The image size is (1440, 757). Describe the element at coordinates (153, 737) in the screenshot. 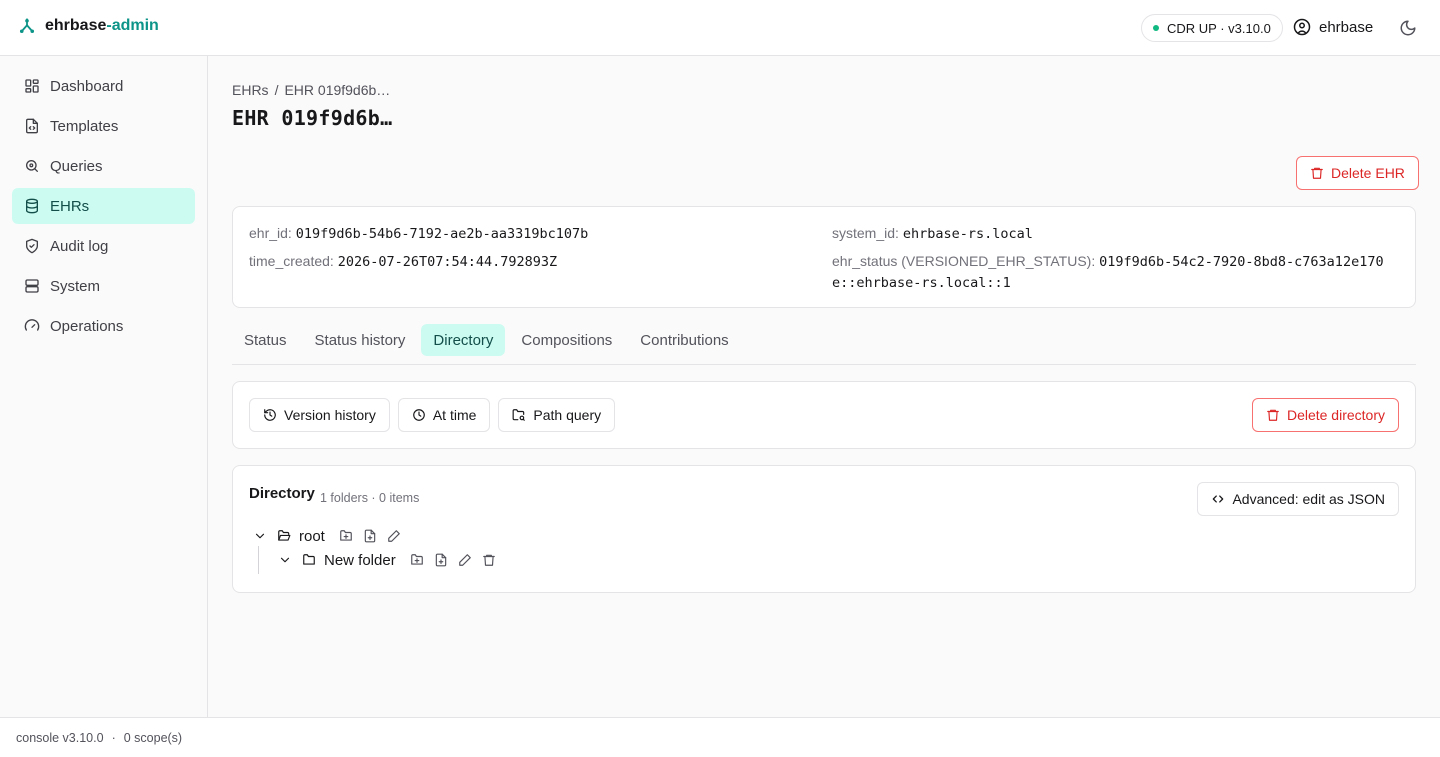

I see `scope-count: 0 scope(s)` at that location.